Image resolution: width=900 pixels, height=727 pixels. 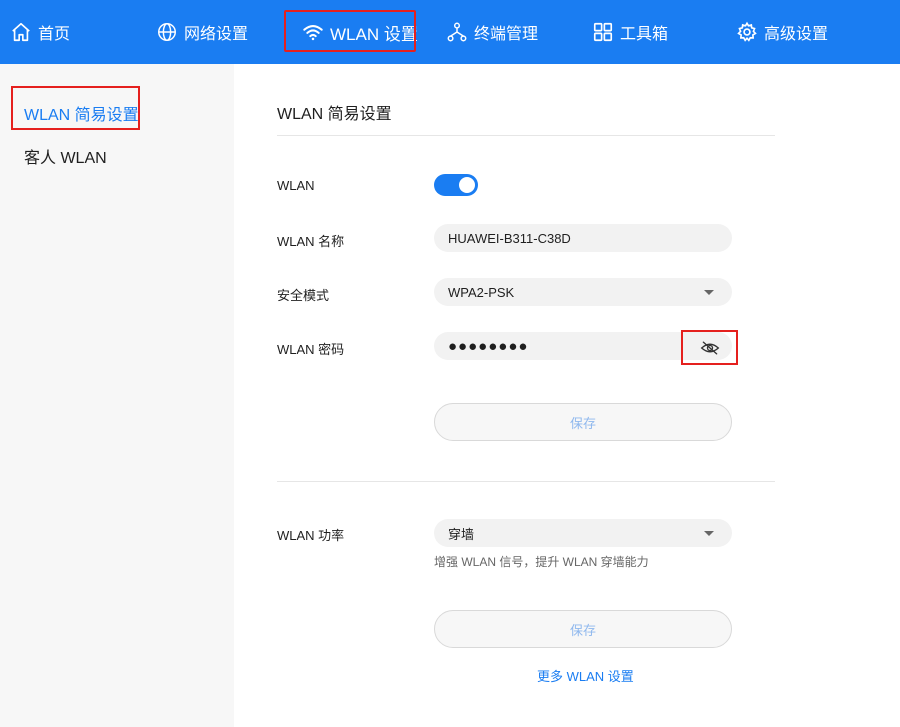 What do you see at coordinates (81, 113) in the screenshot?
I see `sidebar-item-wlan-easy-setup: WLAN 简易设置` at bounding box center [81, 113].